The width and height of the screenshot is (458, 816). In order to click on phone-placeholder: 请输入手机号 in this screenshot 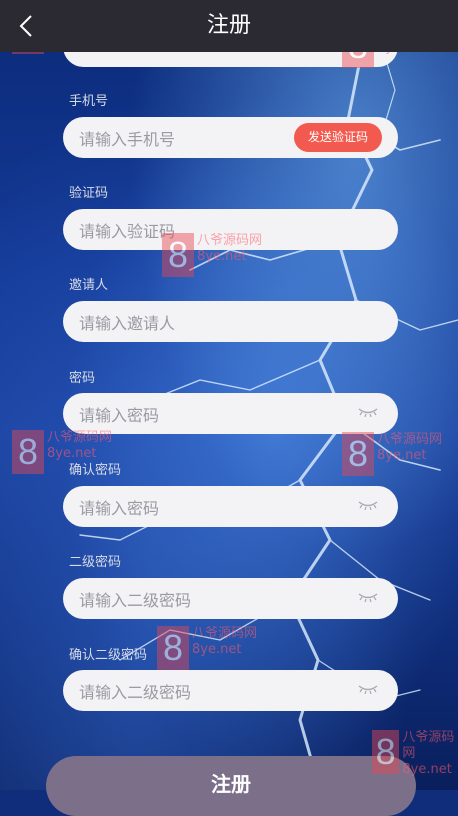, I will do `click(127, 139)`.